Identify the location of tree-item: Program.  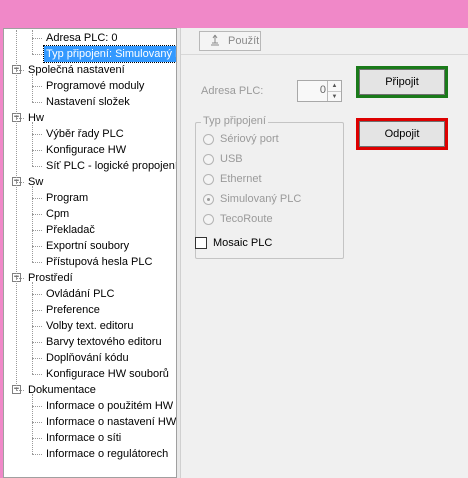
(67, 198).